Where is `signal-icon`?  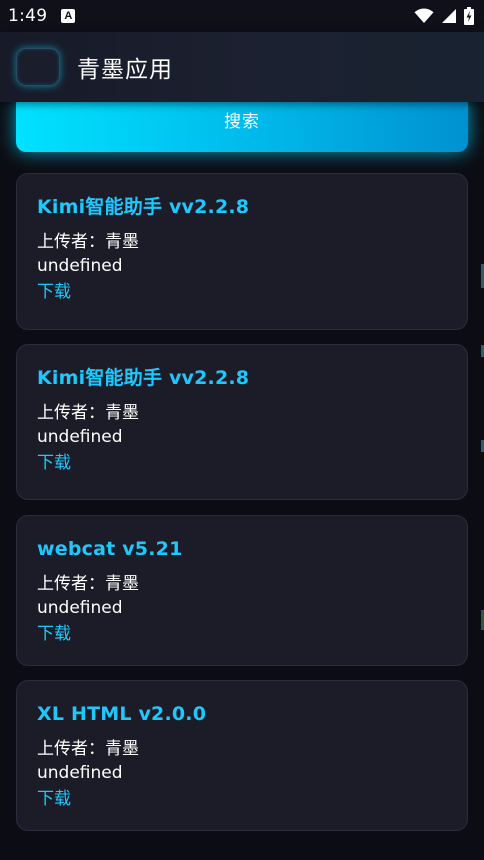 signal-icon is located at coordinates (449, 16).